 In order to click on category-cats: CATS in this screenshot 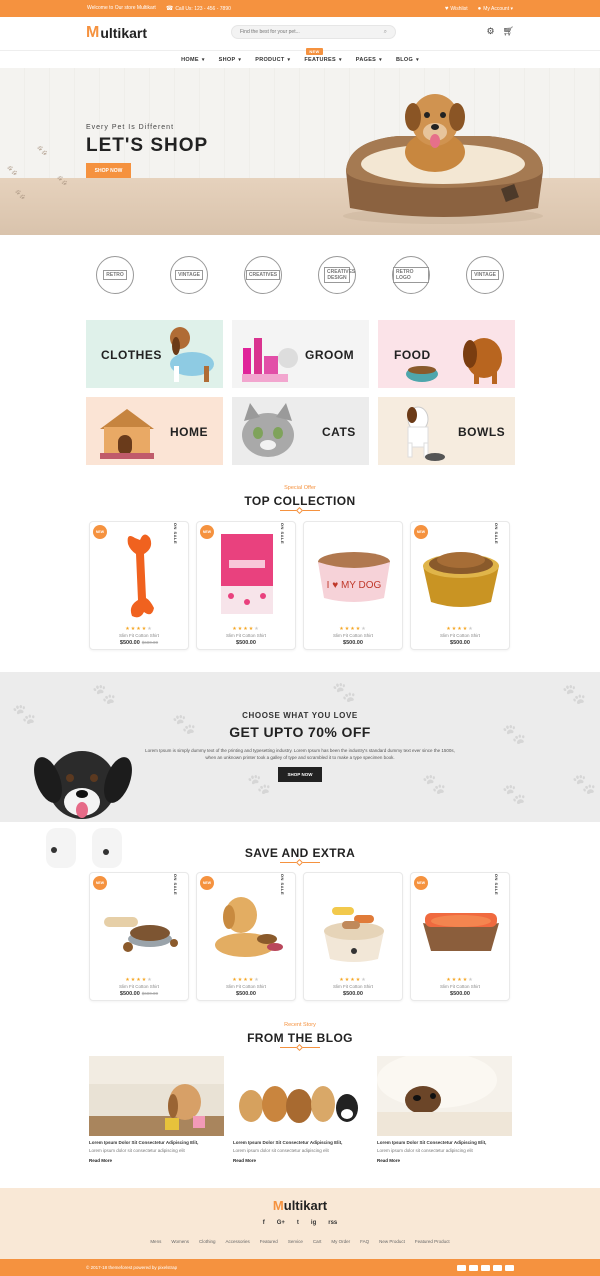, I will do `click(300, 431)`.